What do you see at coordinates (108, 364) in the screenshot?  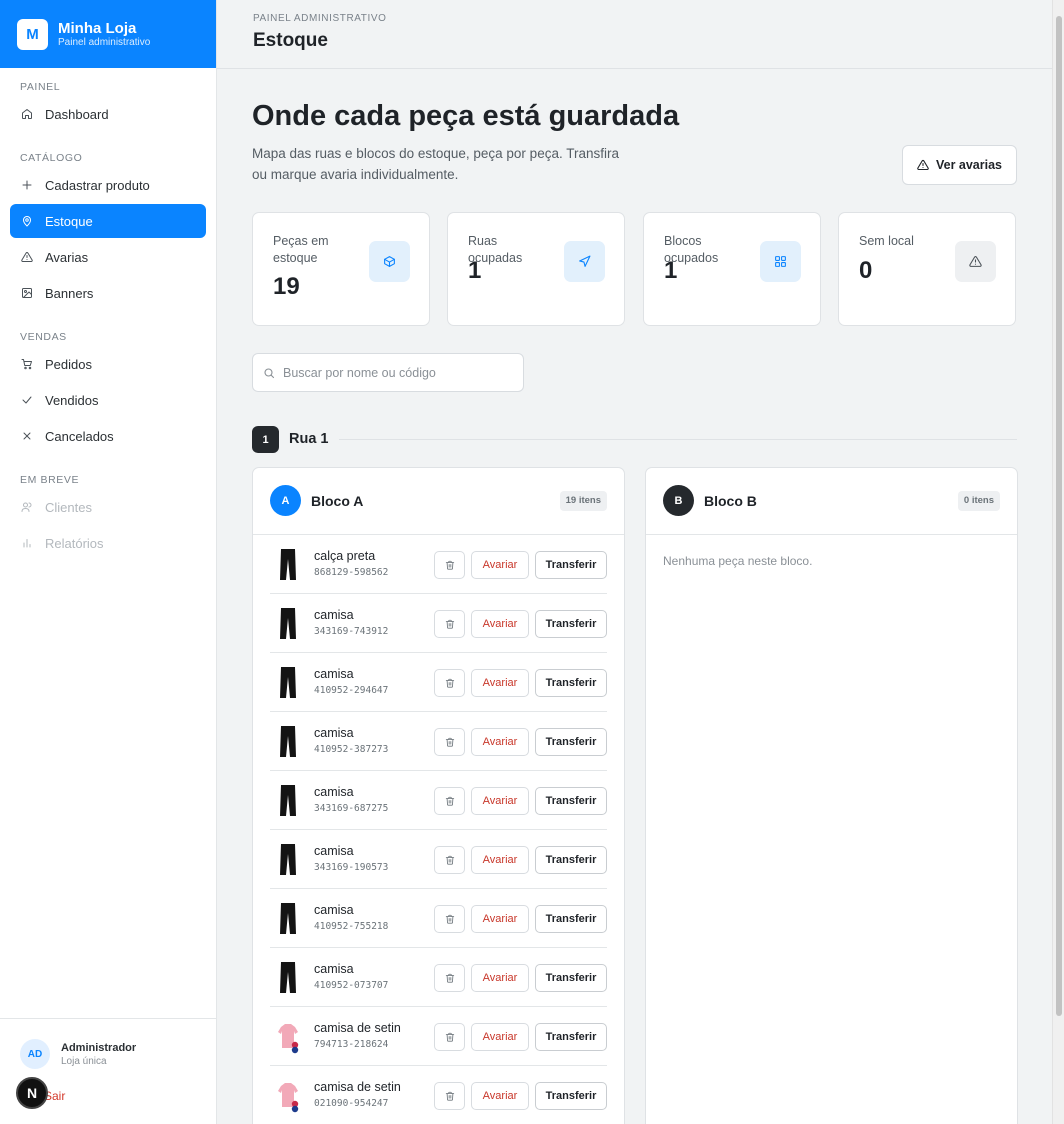 I see `sidebar-item-pedidos: Pedidos` at bounding box center [108, 364].